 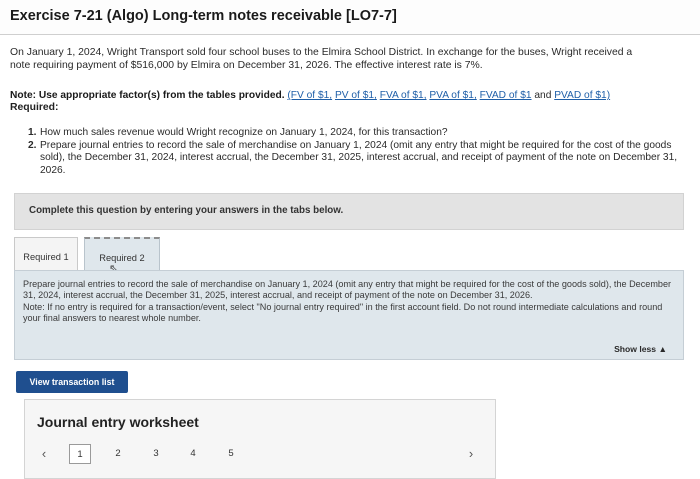 What do you see at coordinates (34, 107) in the screenshot?
I see `required-heading: Required:` at bounding box center [34, 107].